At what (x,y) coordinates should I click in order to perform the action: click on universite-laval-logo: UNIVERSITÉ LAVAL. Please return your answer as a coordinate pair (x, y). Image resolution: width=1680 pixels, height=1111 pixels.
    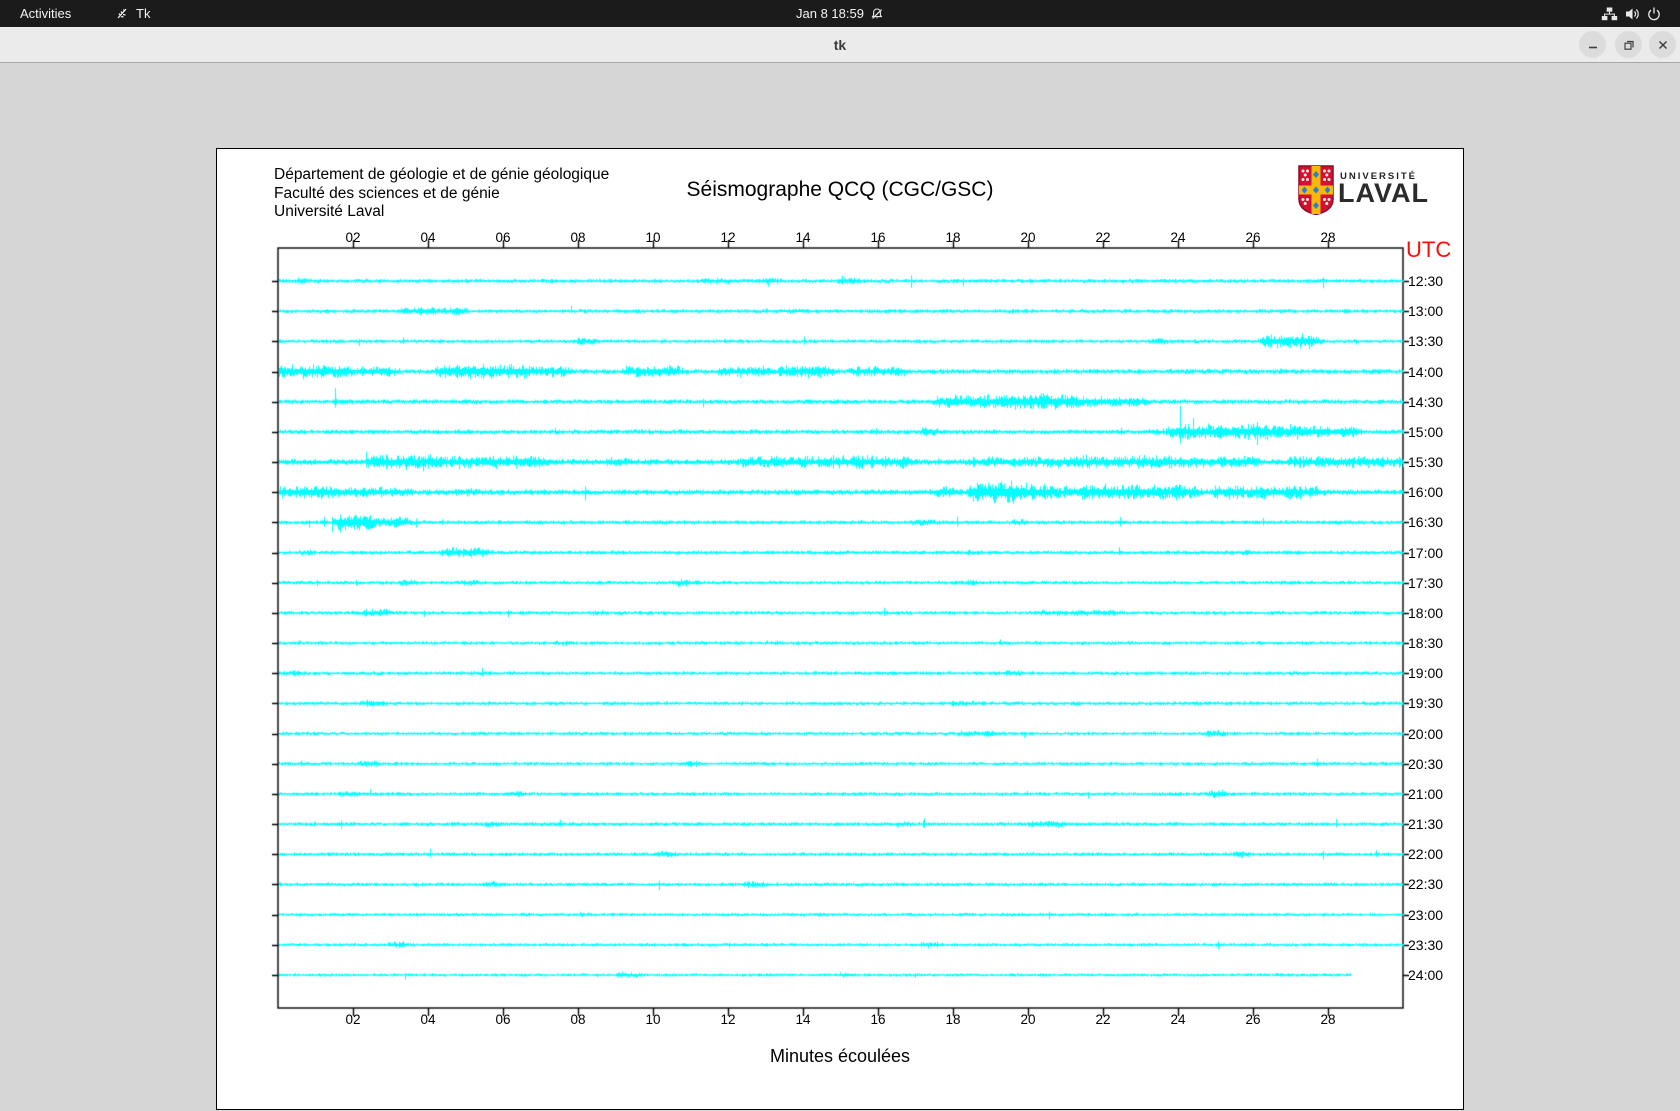
    Looking at the image, I should click on (1383, 191).